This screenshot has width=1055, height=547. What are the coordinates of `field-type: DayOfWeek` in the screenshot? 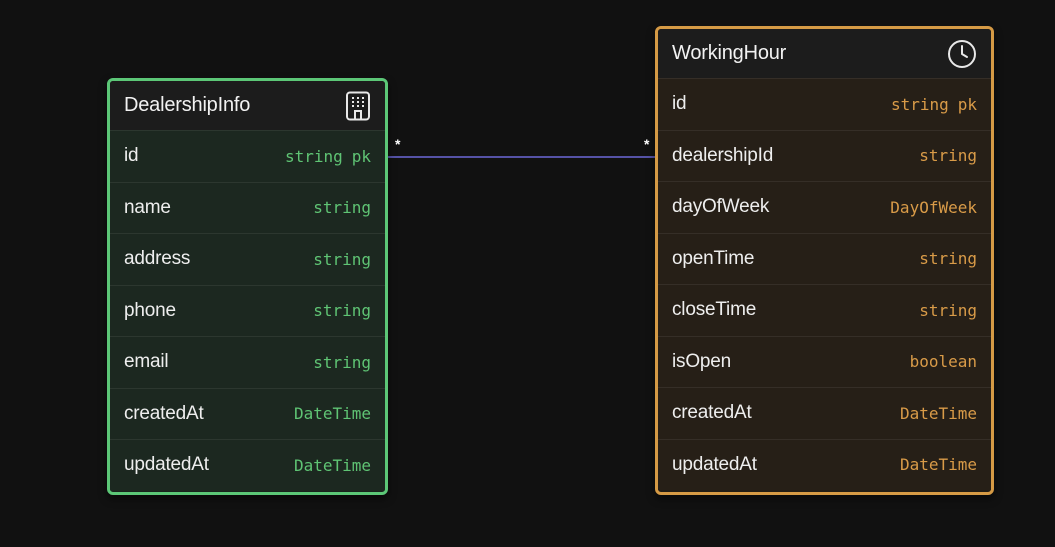 It's located at (933, 207).